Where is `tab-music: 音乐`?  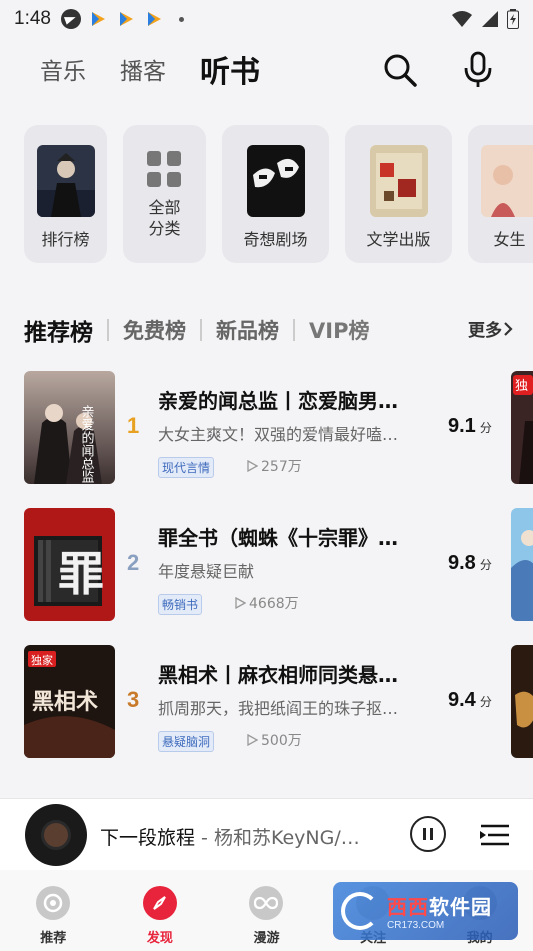 tab-music: 音乐 is located at coordinates (63, 69).